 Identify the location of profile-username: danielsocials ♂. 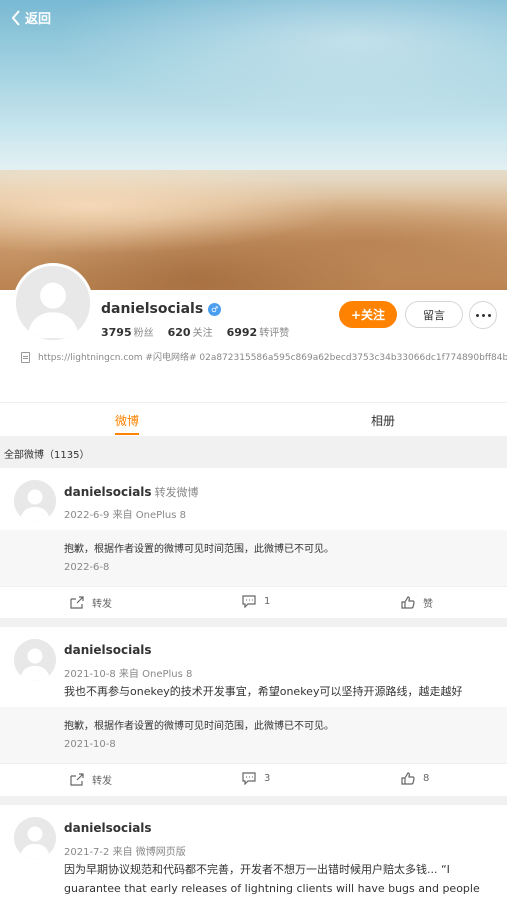
(161, 309).